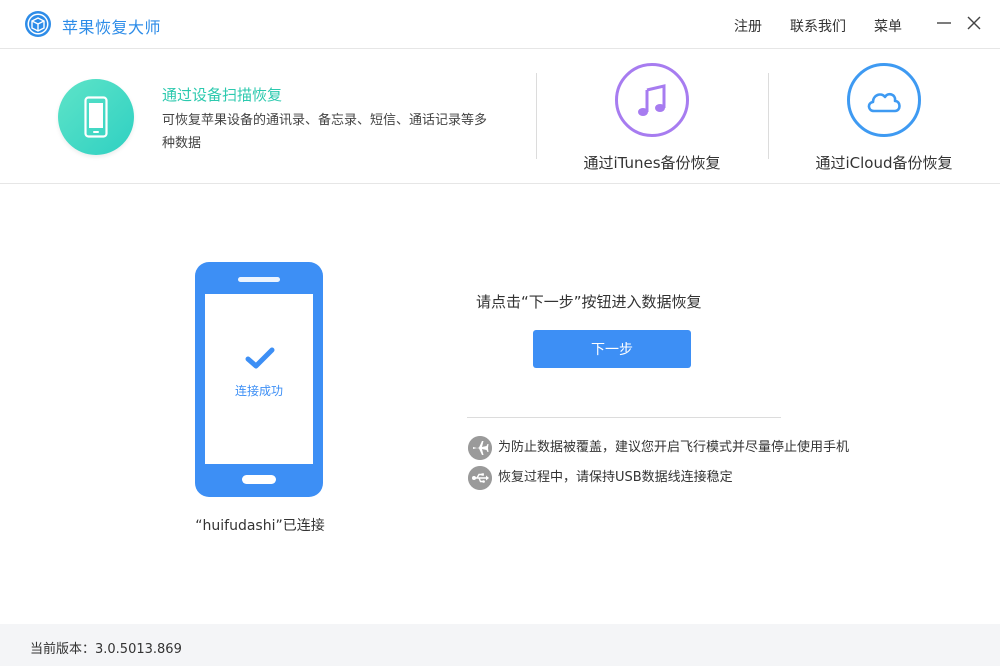 The width and height of the screenshot is (1000, 666). What do you see at coordinates (500, 24) in the screenshot?
I see `title-bar: 苹果恢复大师 注册 联系我们 菜单` at bounding box center [500, 24].